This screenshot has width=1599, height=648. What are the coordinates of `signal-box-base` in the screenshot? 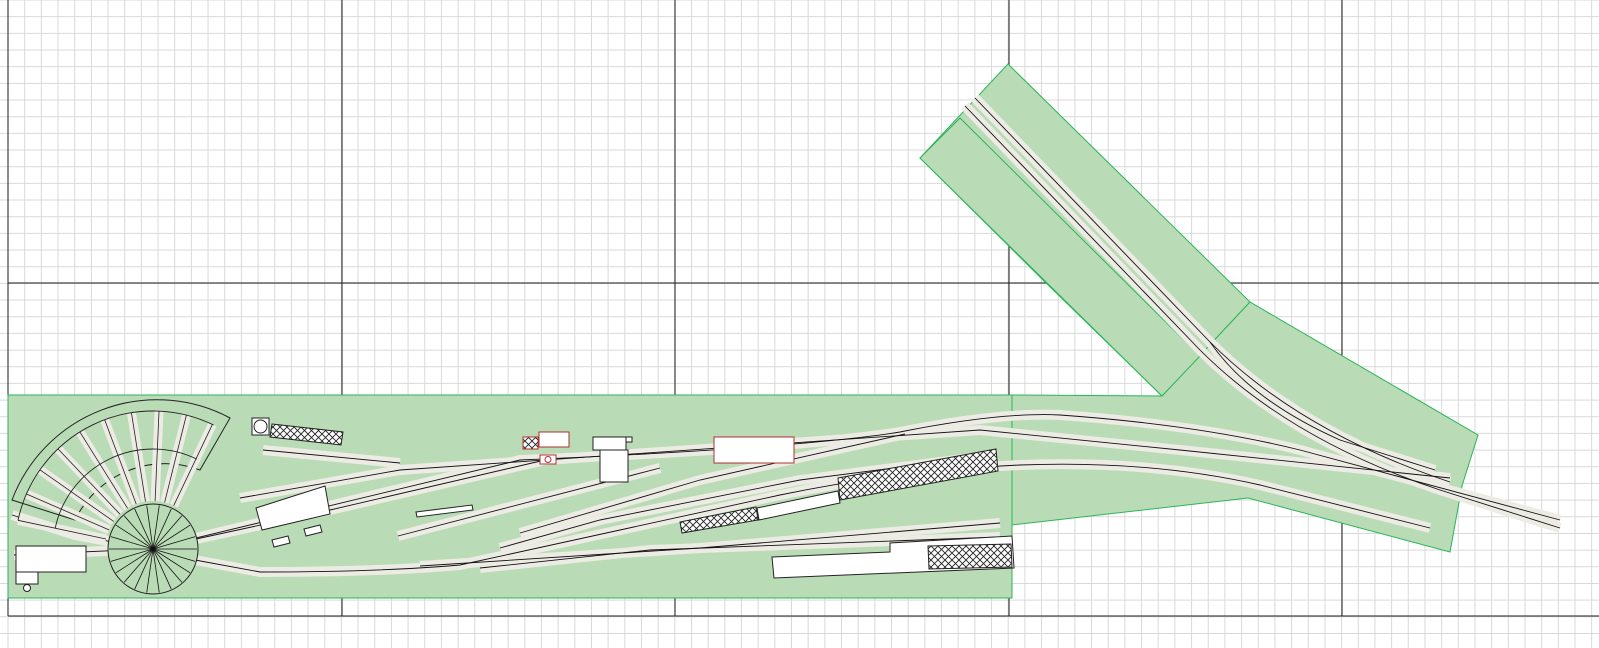 It's located at (614, 466).